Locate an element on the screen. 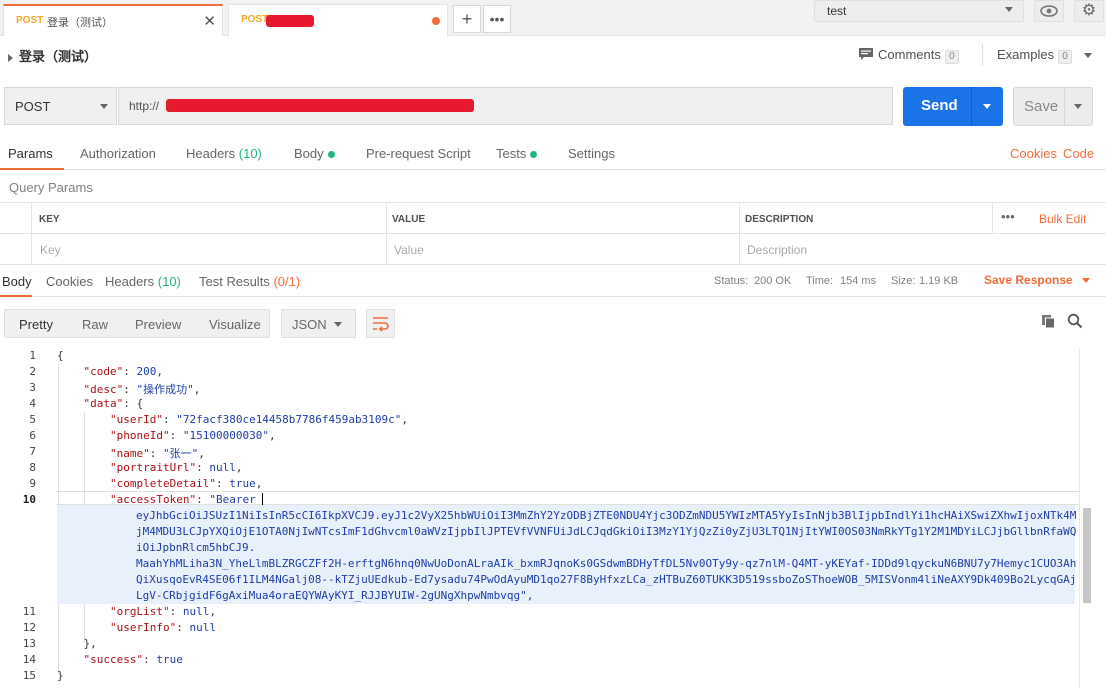  name-value: "张一" is located at coordinates (180, 453).